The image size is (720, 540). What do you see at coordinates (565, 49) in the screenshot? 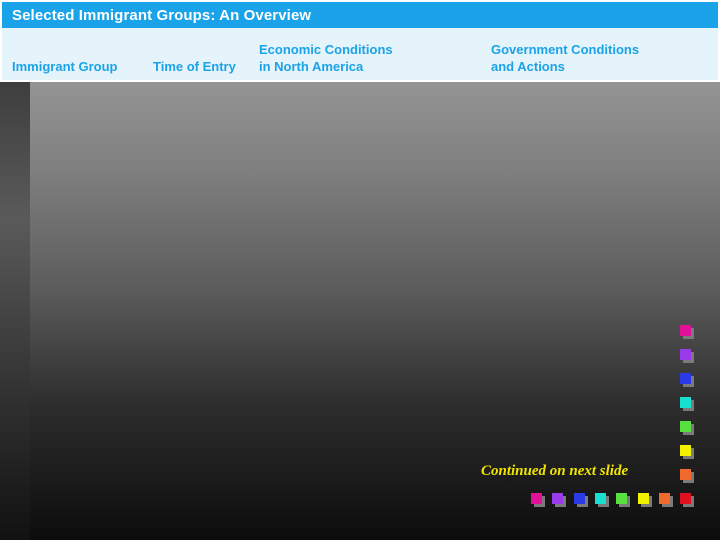
I see `header-line: Government Conditions` at bounding box center [565, 49].